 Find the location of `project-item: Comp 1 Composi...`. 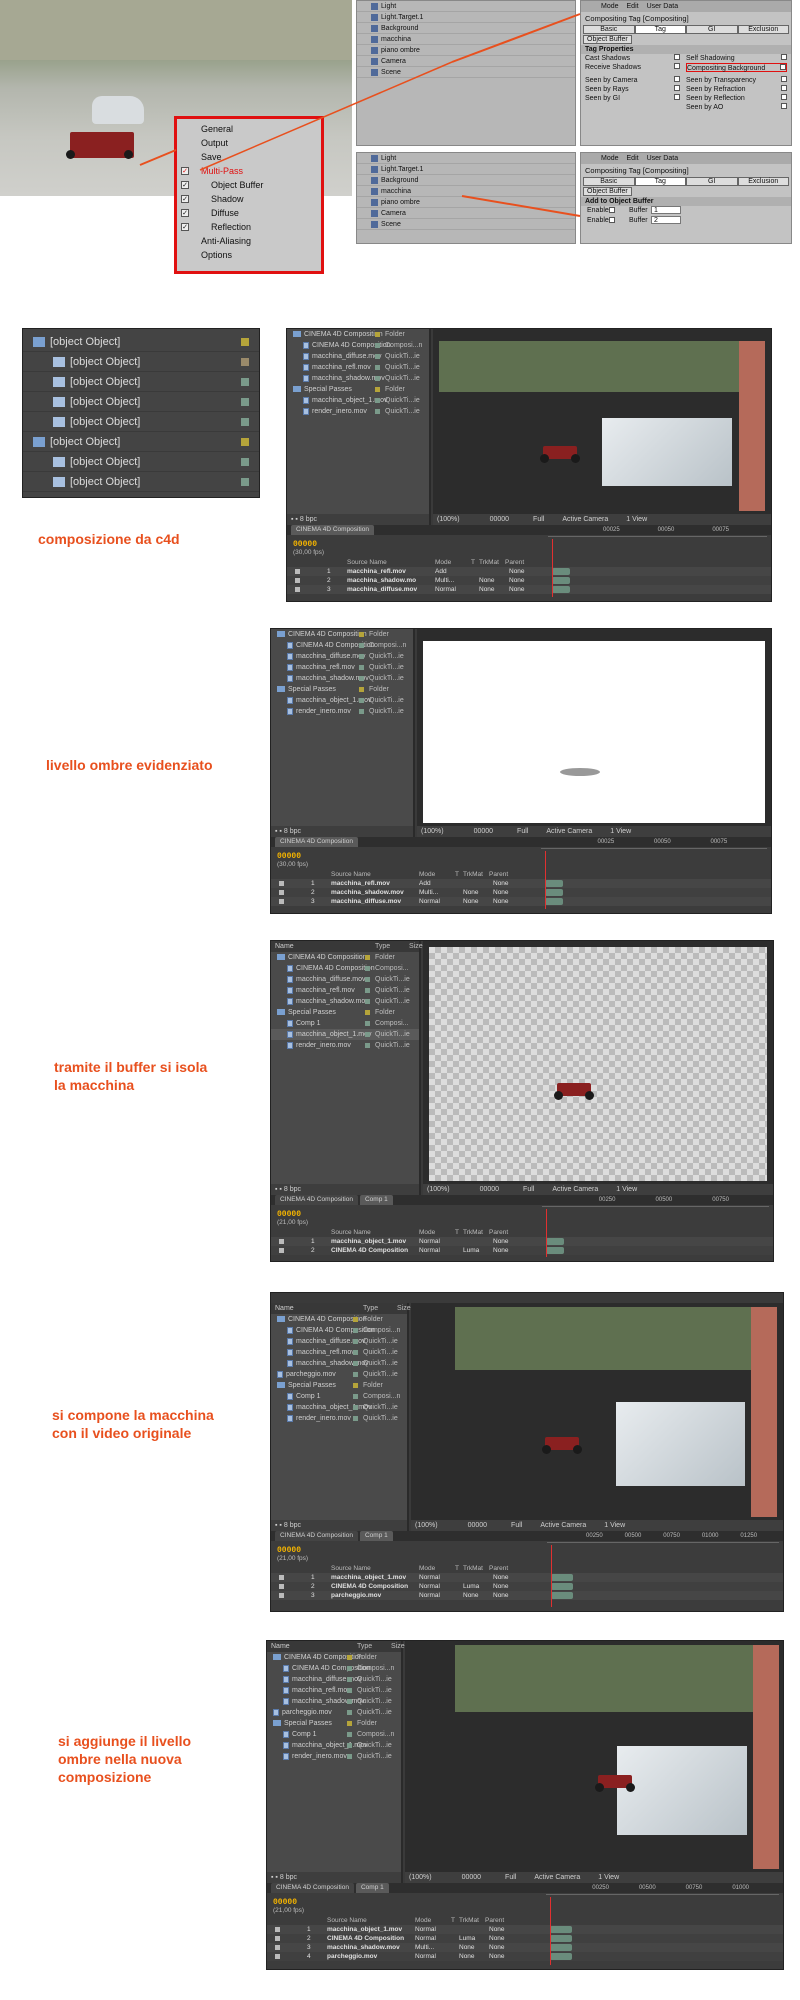

project-item: Comp 1 Composi... is located at coordinates (345, 1023).